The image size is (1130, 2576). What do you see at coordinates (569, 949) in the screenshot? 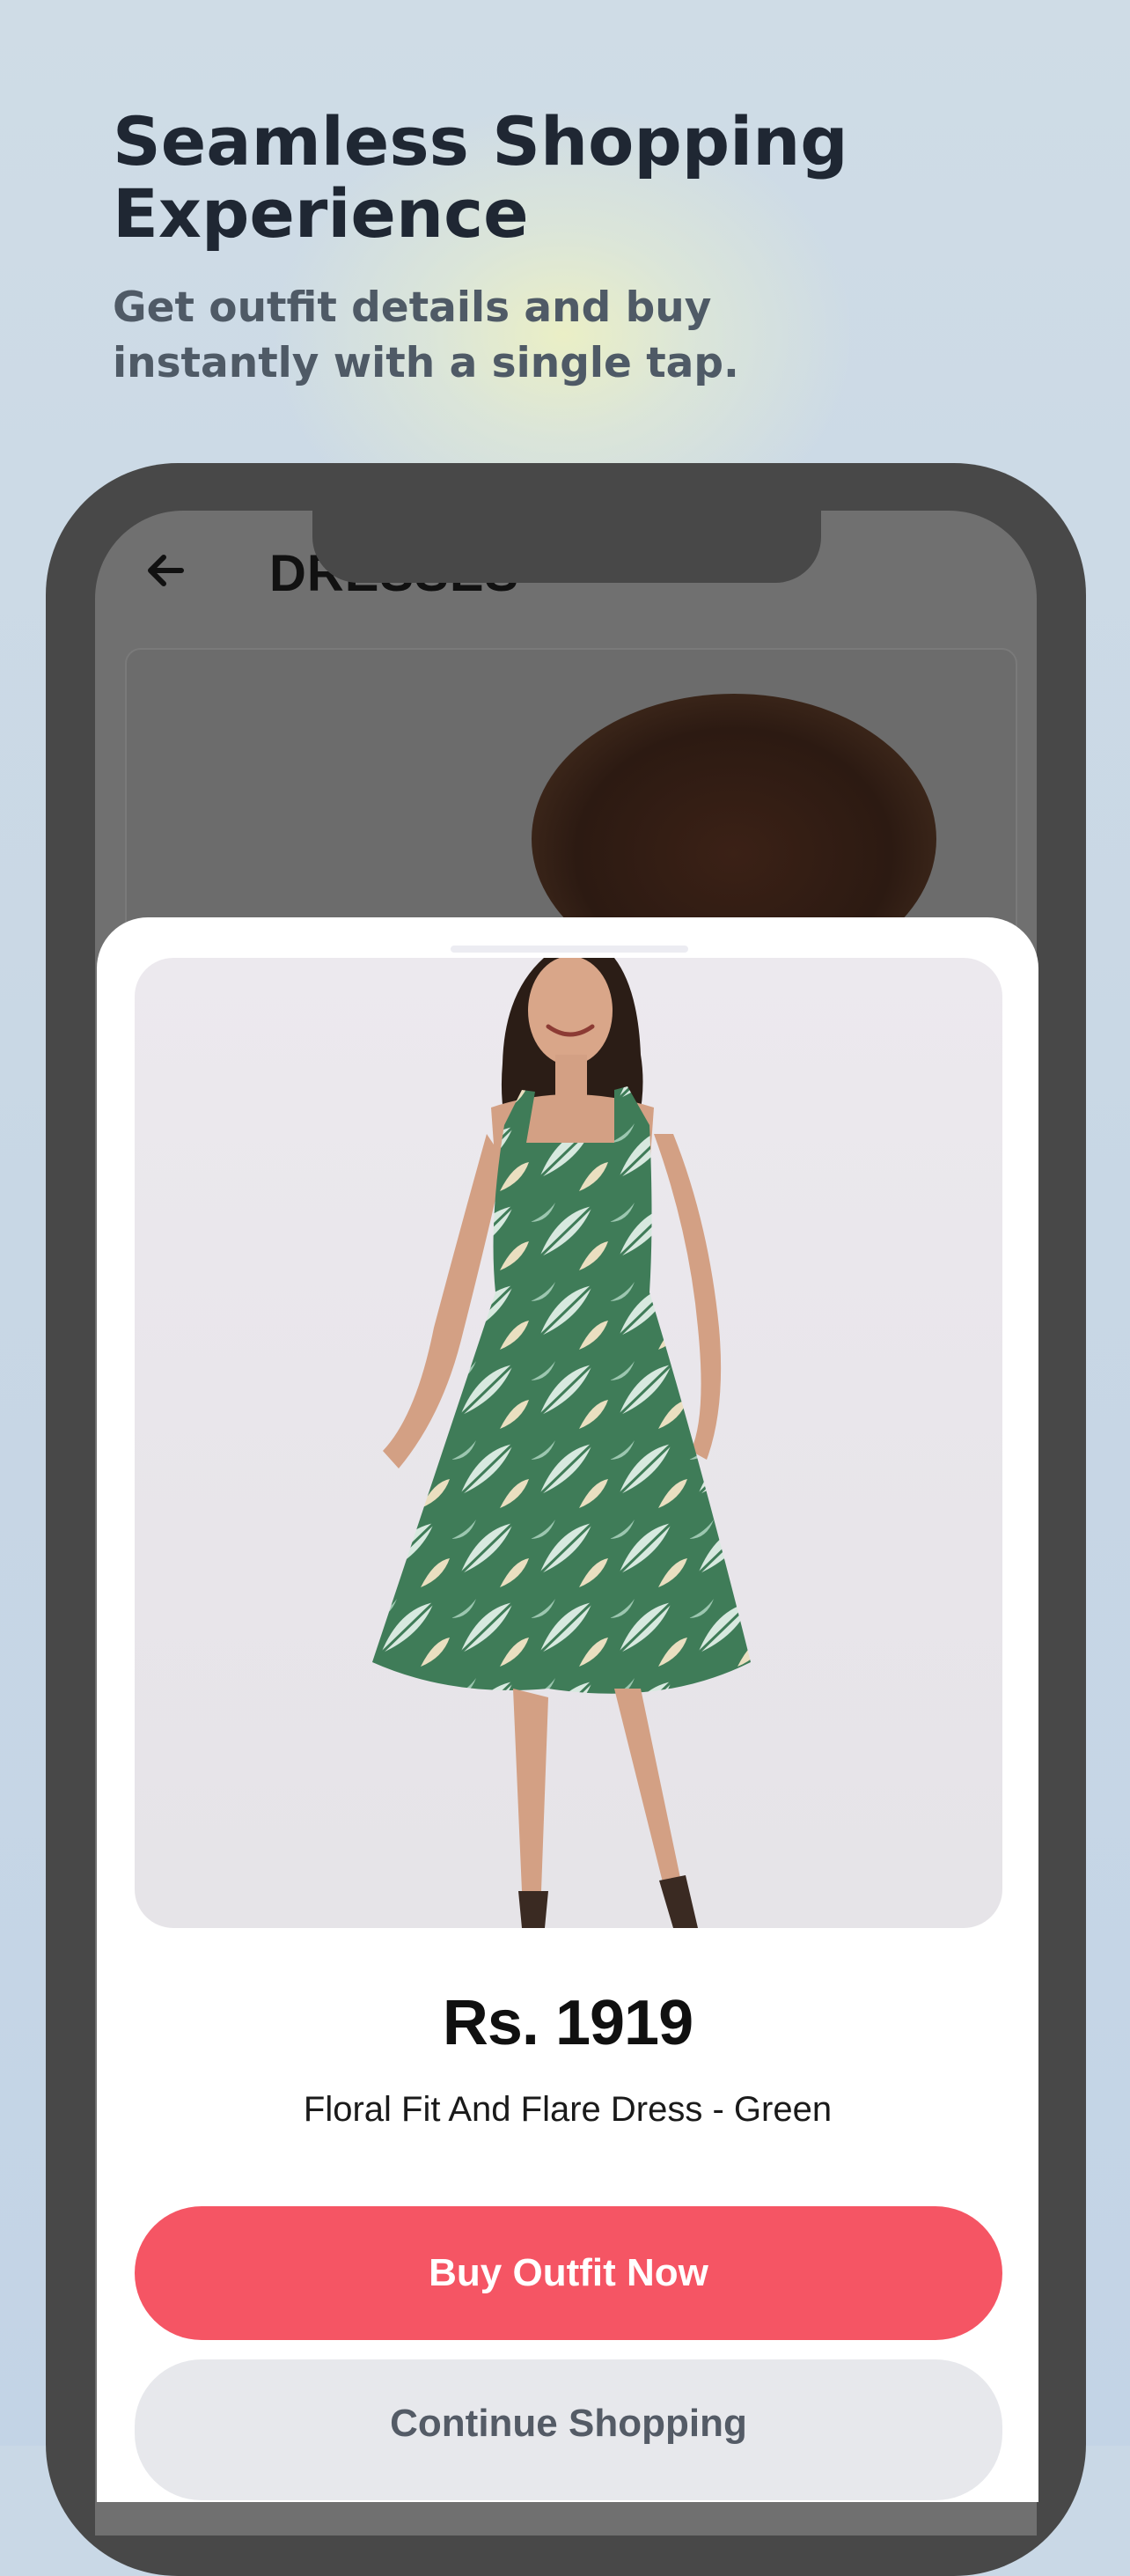
I see `sheet-drag-handle` at bounding box center [569, 949].